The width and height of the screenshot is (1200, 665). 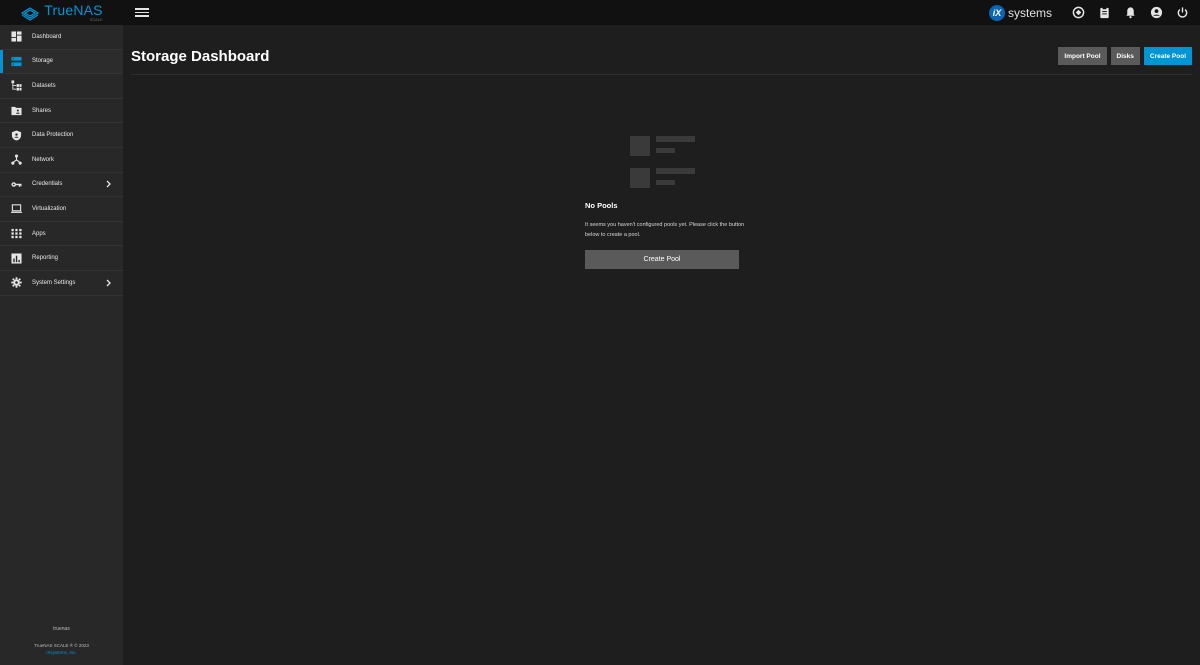 I want to click on sidebar-item-reporting: Reporting, so click(x=61, y=258).